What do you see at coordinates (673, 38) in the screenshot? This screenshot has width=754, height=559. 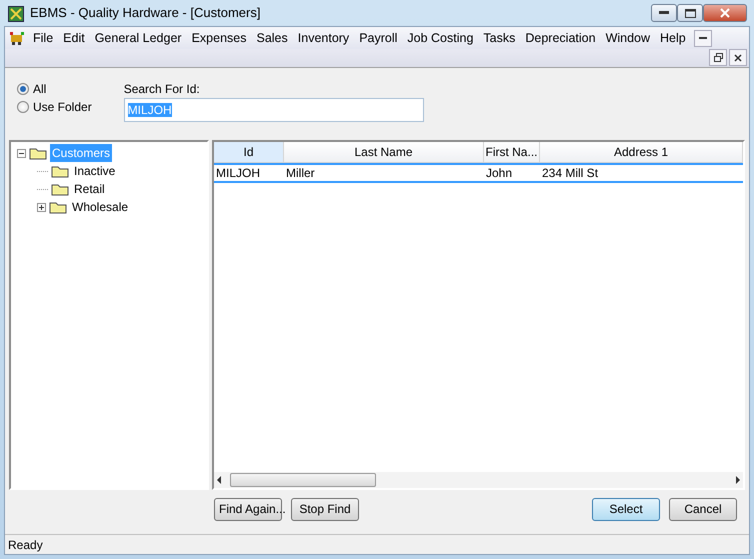 I see `menu-item: Help` at bounding box center [673, 38].